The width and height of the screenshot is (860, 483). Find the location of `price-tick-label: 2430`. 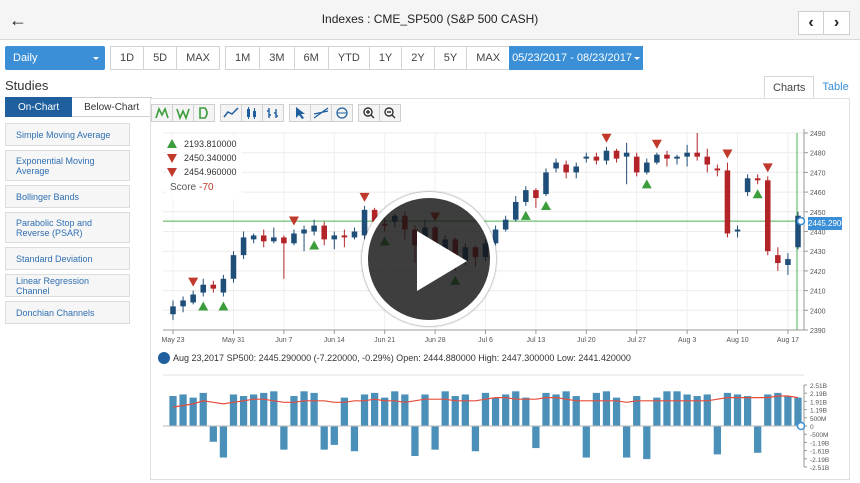

price-tick-label: 2430 is located at coordinates (818, 252).